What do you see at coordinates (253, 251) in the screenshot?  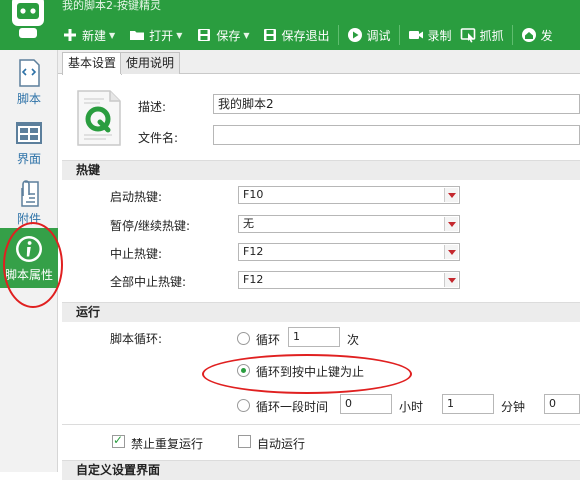 I see `stop-hotkey-value: F12` at bounding box center [253, 251].